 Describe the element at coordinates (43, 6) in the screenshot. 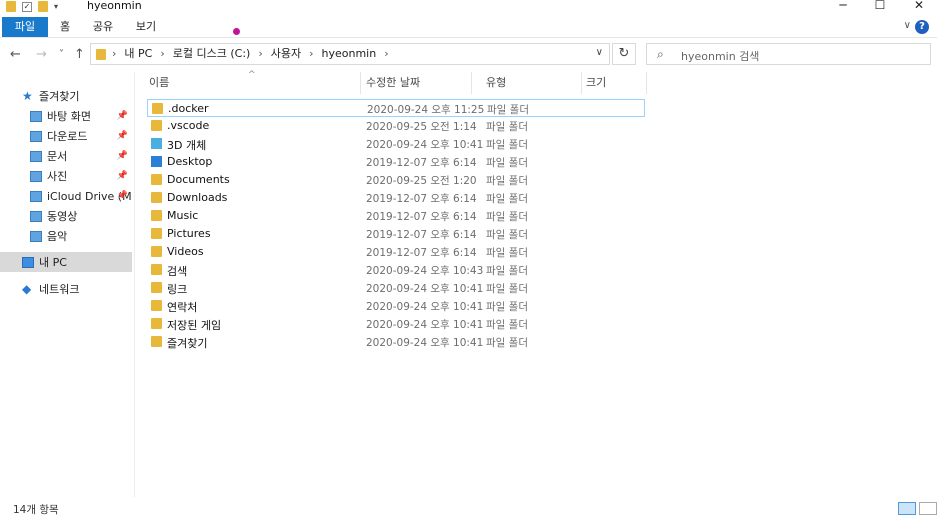

I see `new-folder-icon` at that location.